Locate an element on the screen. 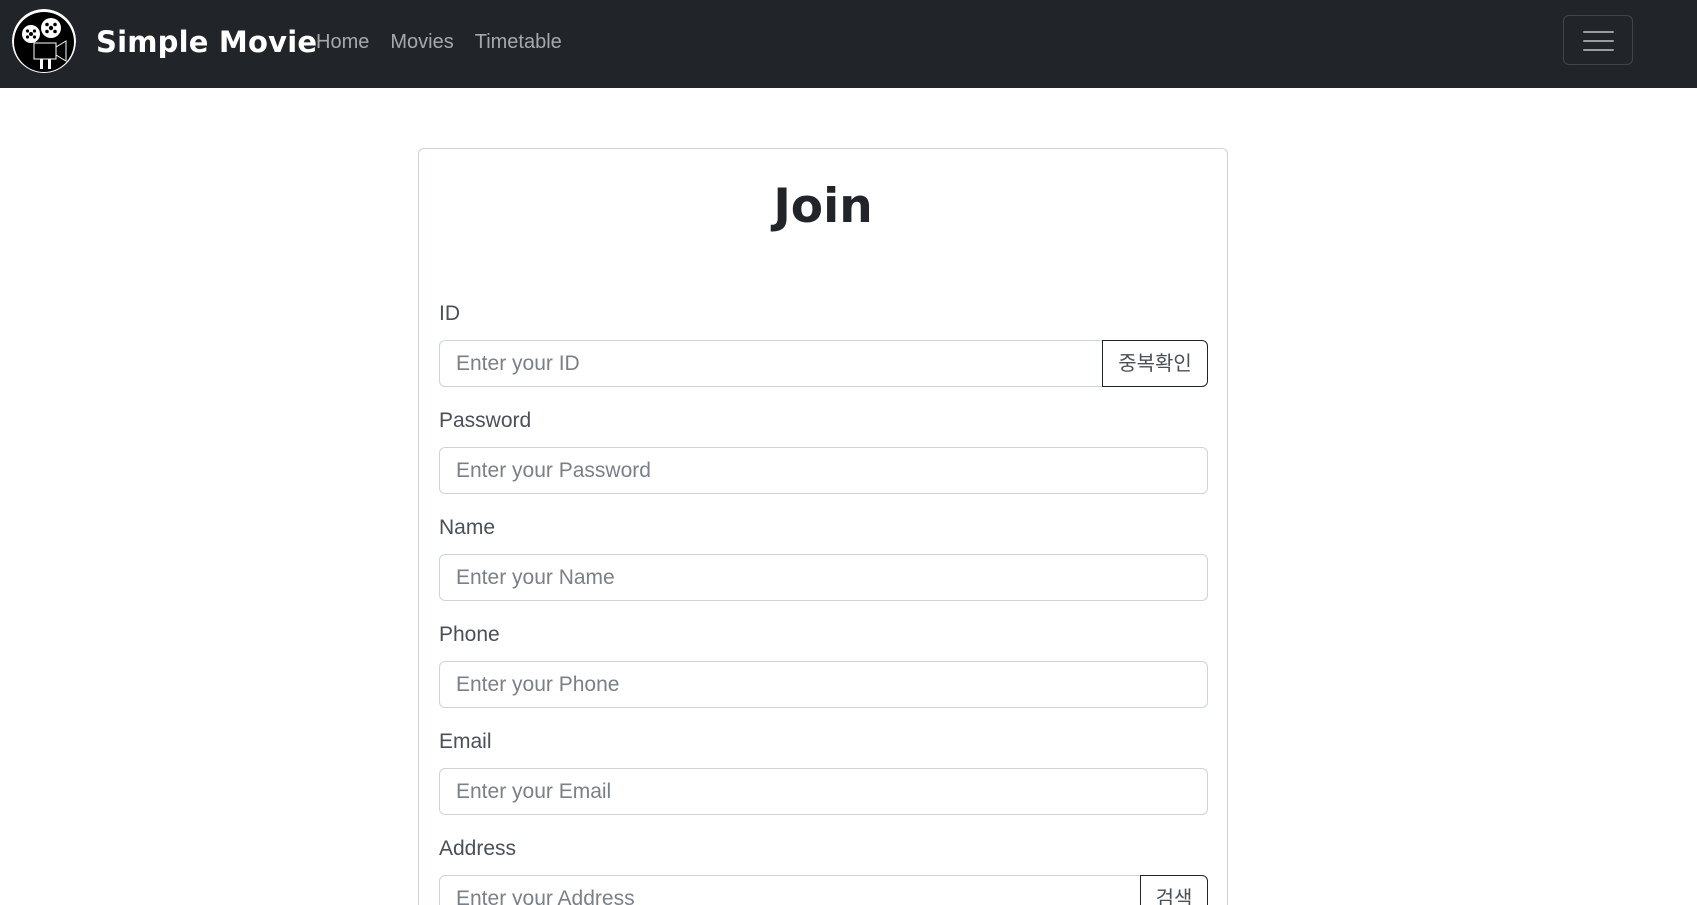  address-search-button: 검색 is located at coordinates (1174, 890).